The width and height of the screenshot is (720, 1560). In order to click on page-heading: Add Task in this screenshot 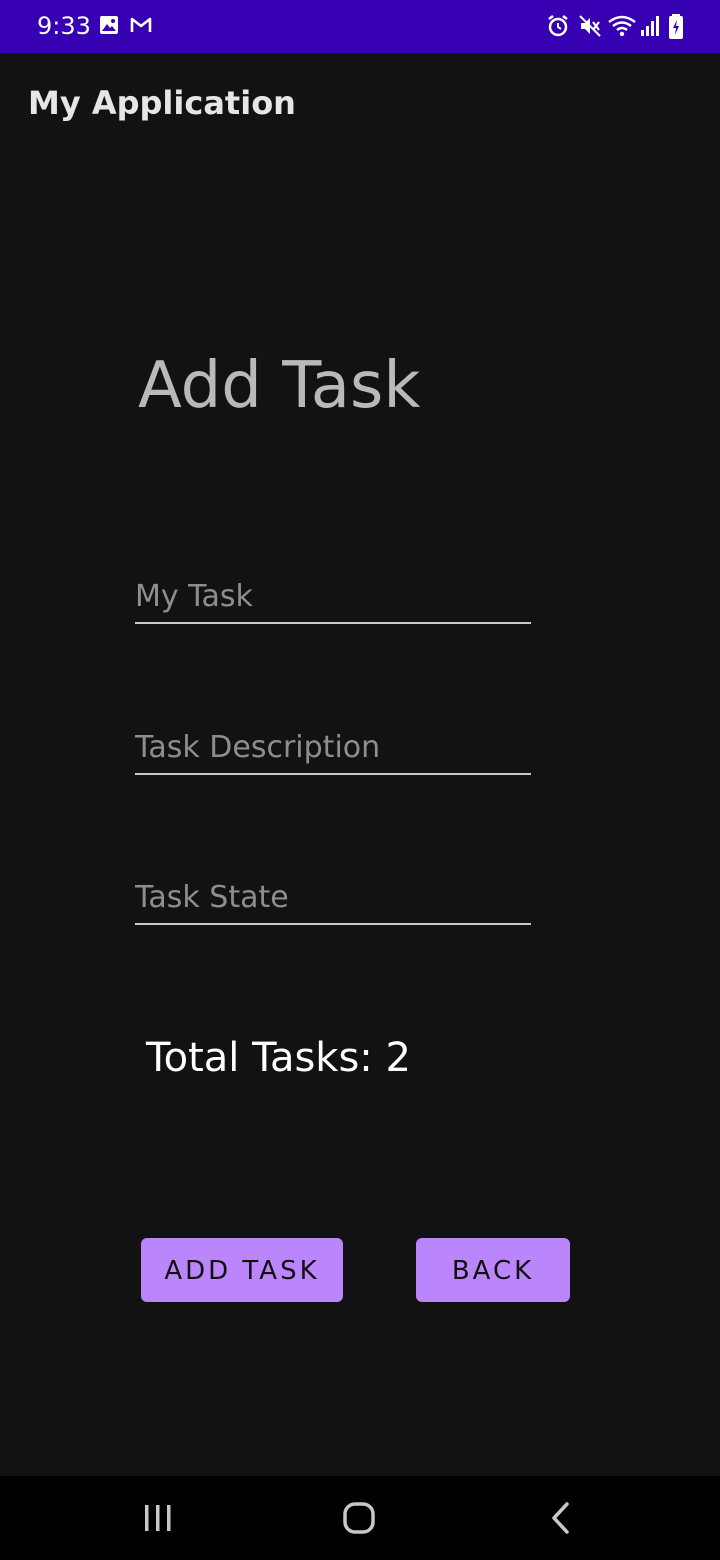, I will do `click(279, 386)`.